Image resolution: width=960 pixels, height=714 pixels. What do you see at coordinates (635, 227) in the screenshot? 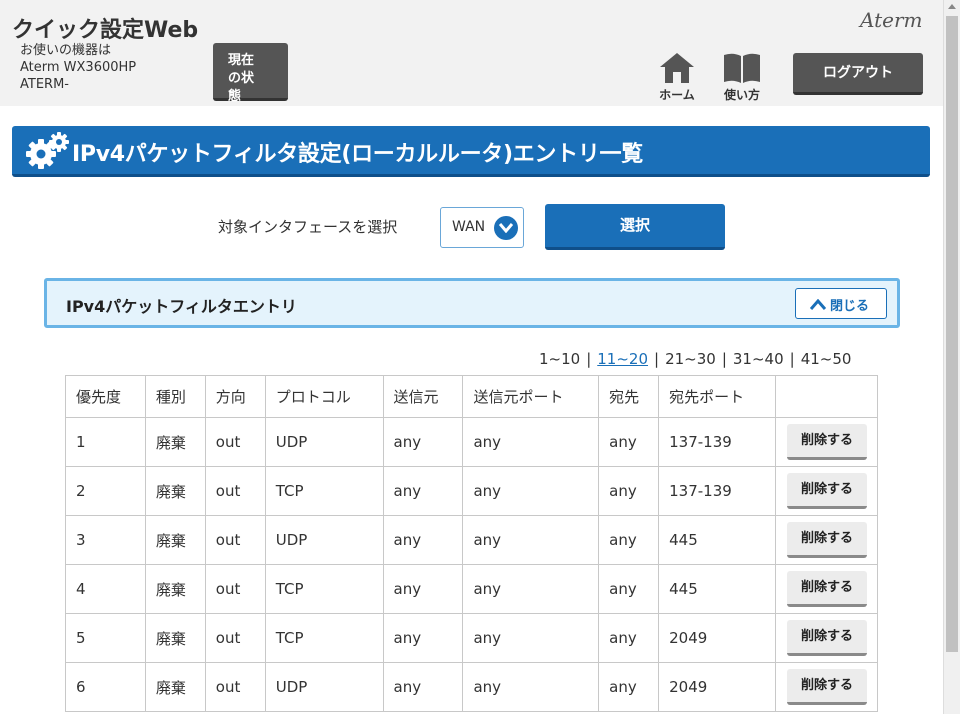
I see `select-button: 選択` at bounding box center [635, 227].